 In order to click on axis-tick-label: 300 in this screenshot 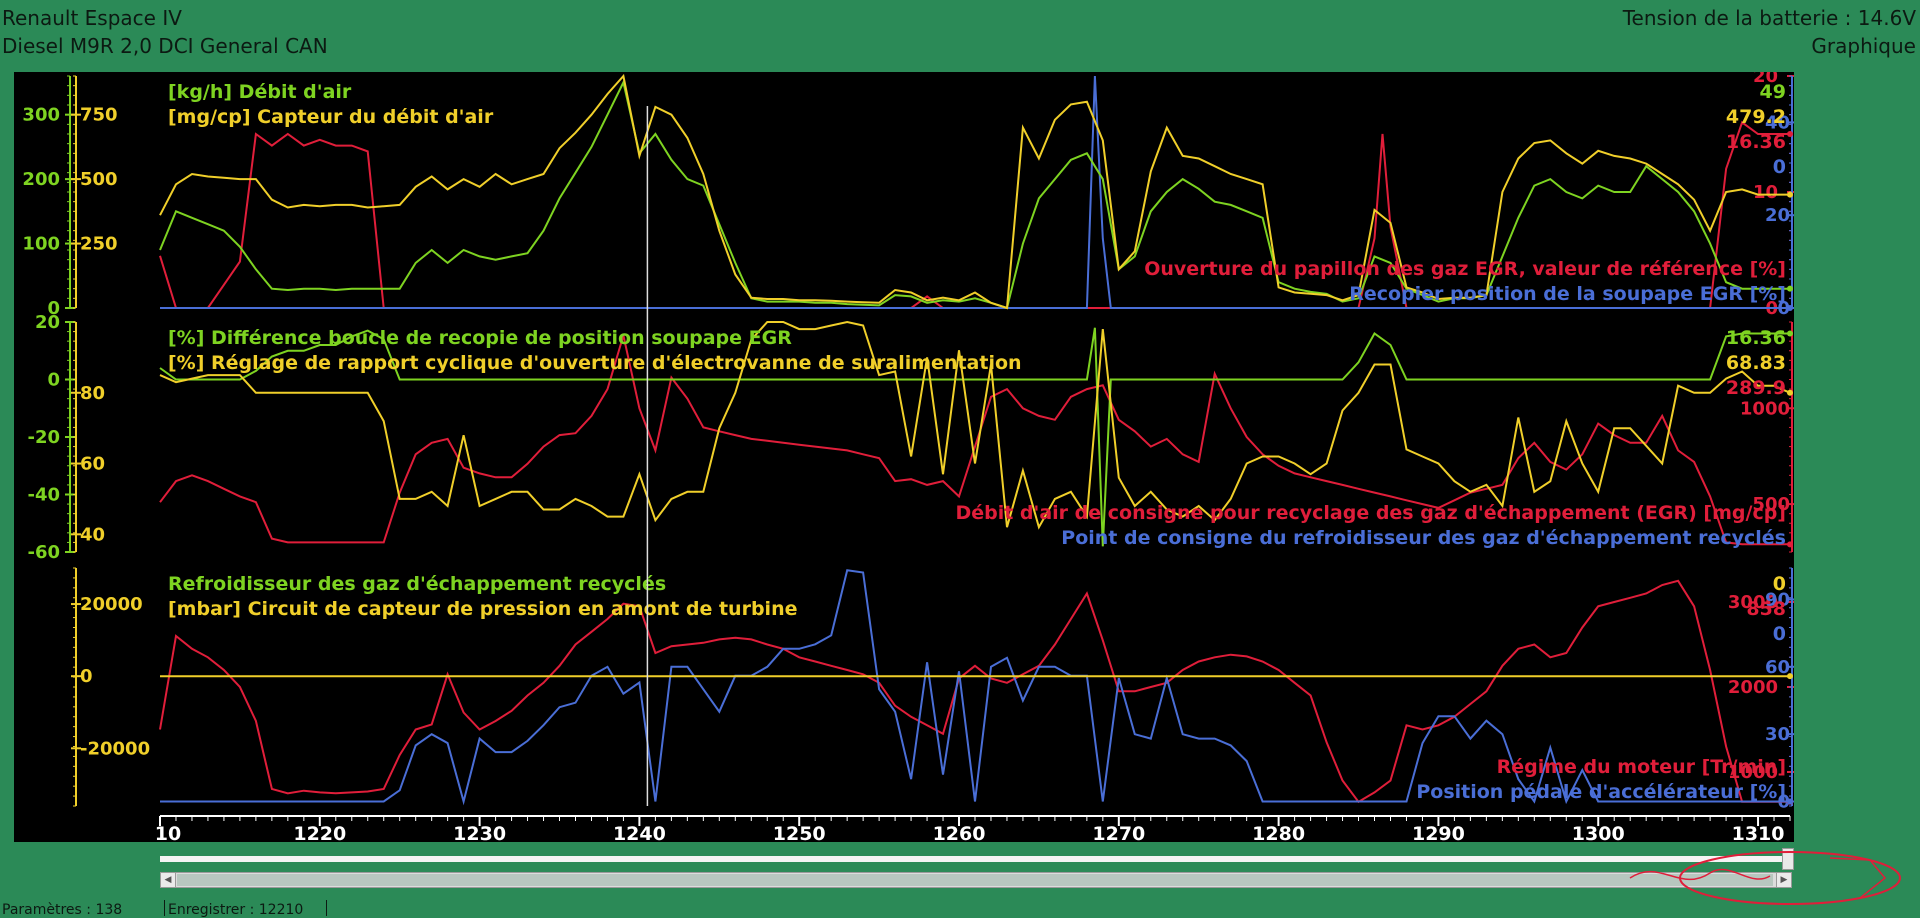, I will do `click(41, 115)`.